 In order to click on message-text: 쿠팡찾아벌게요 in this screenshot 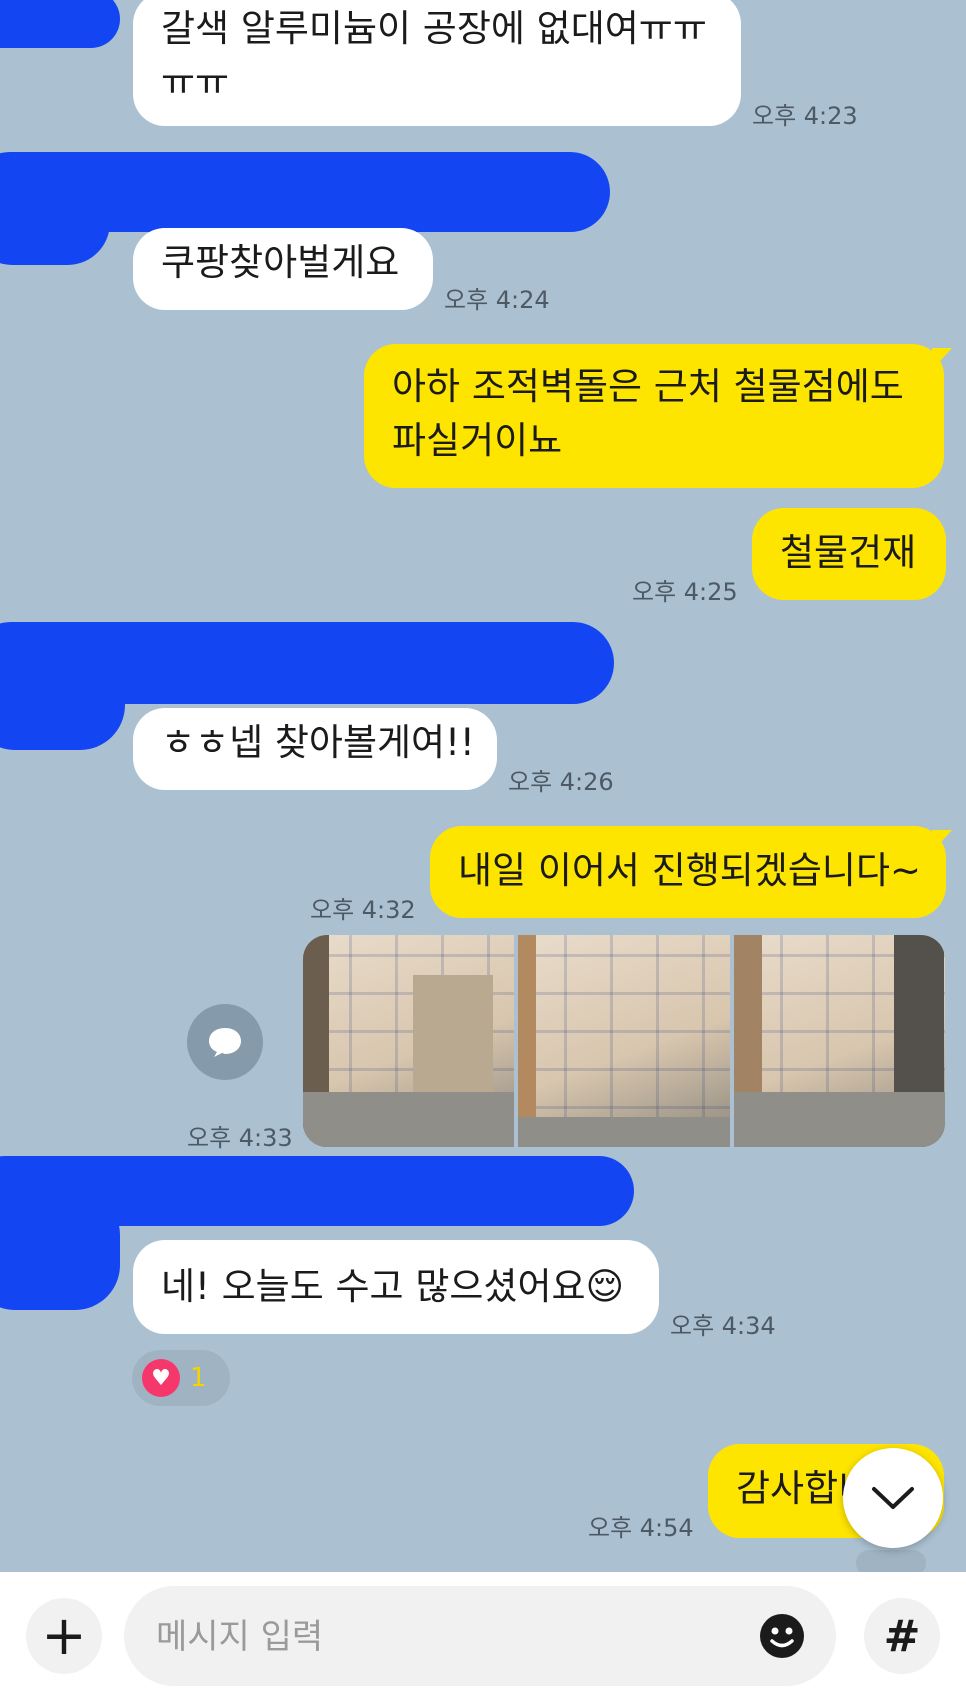, I will do `click(280, 262)`.